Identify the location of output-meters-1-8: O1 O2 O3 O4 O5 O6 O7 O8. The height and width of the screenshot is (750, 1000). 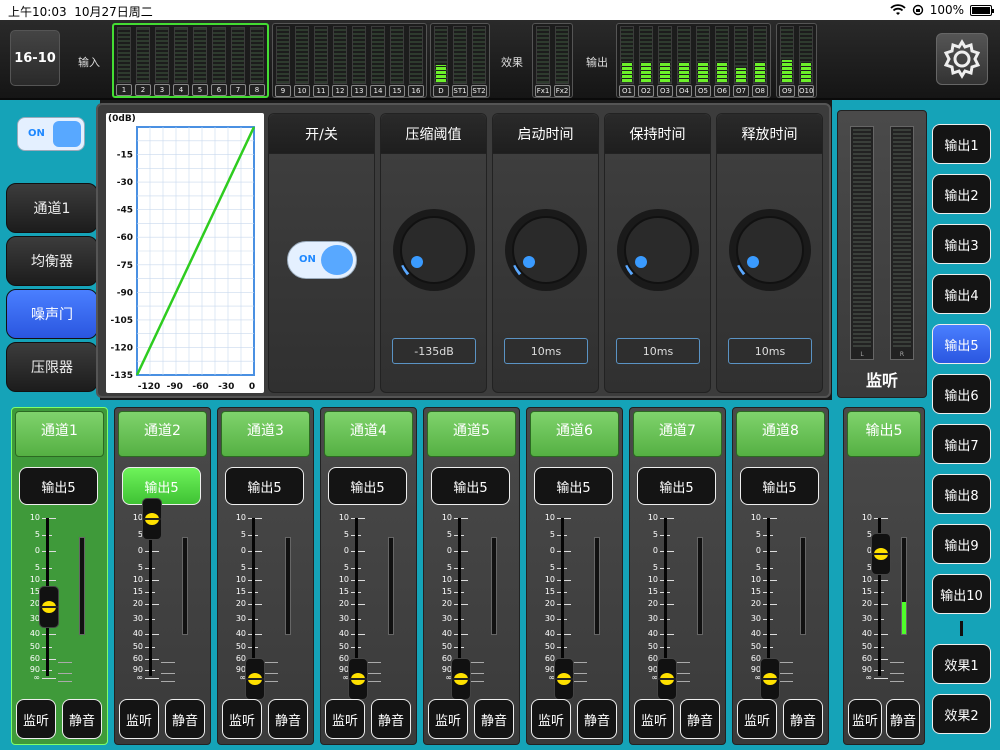
(693, 60).